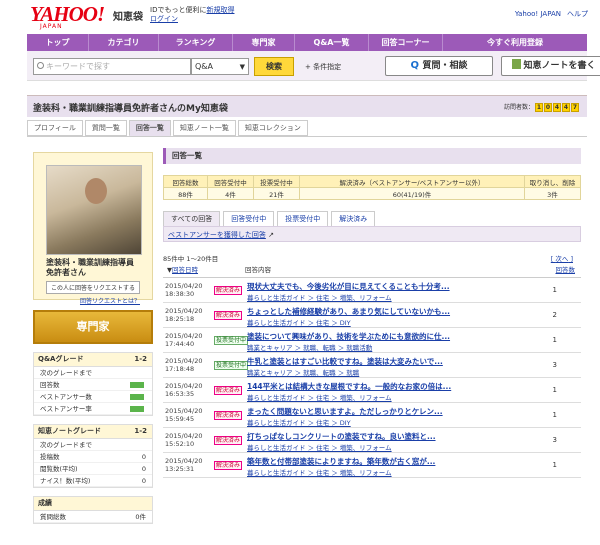  What do you see at coordinates (164, 19) in the screenshot?
I see `login-link: ログイン` at bounding box center [164, 19].